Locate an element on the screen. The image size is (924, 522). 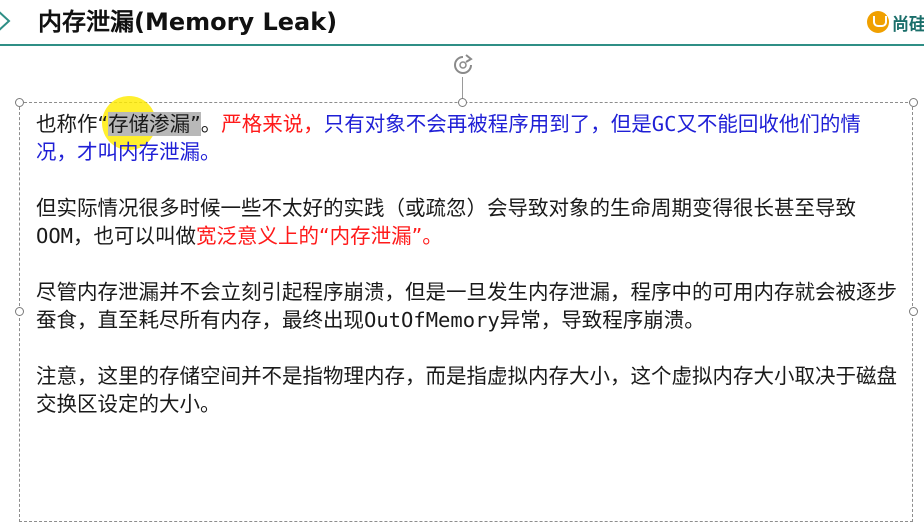
oom-term: OOM is located at coordinates (55, 236).